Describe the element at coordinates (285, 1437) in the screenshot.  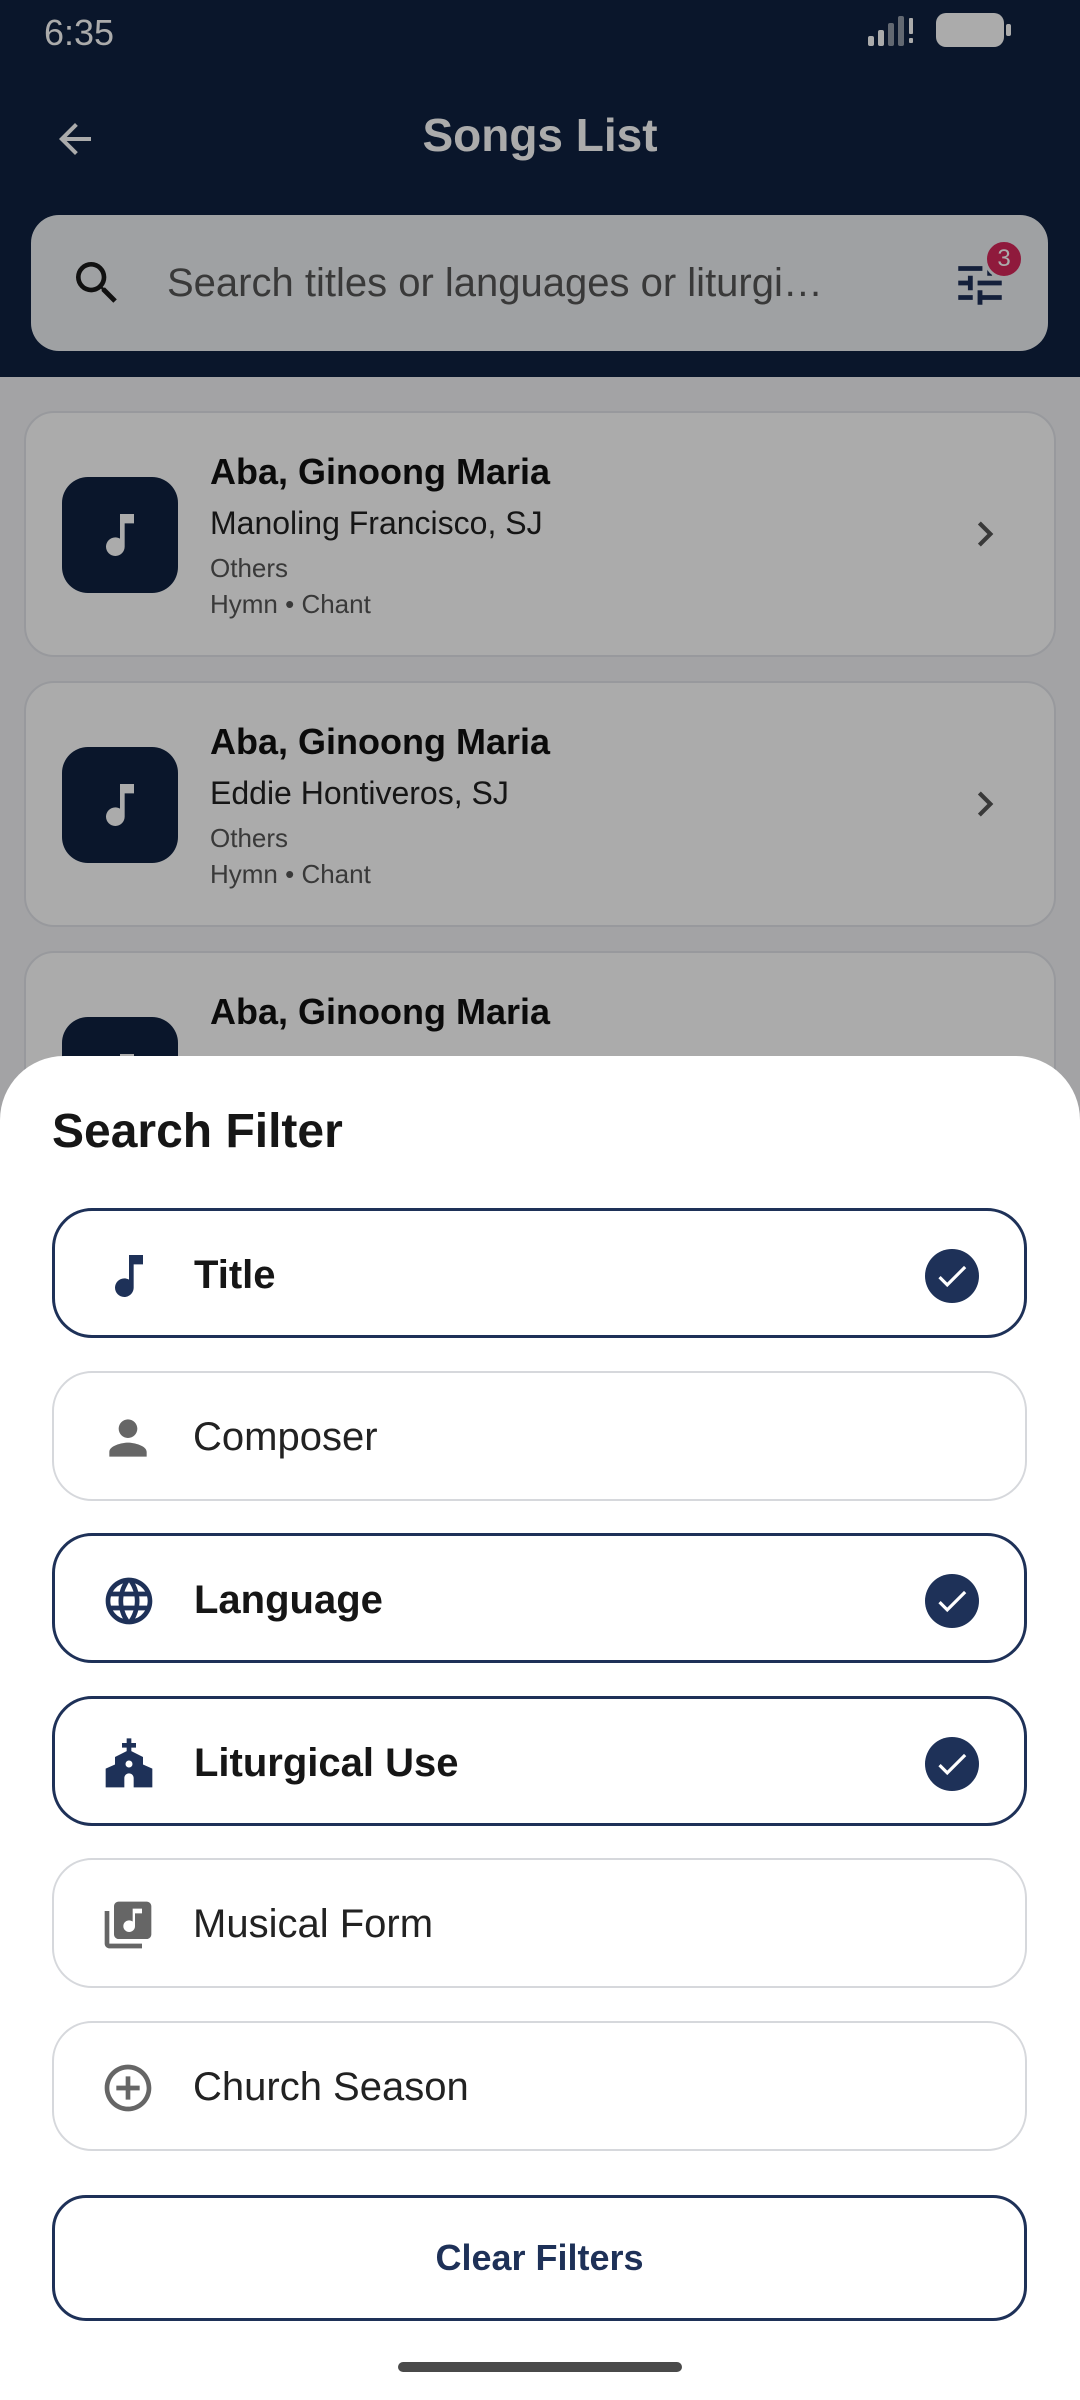
I see `filter-option-label: Composer` at that location.